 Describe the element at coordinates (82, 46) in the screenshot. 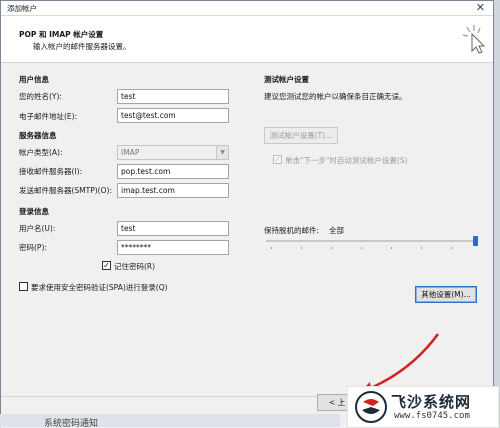

I see `page-subtitle: 输入帐户的邮件服务器设置。` at that location.